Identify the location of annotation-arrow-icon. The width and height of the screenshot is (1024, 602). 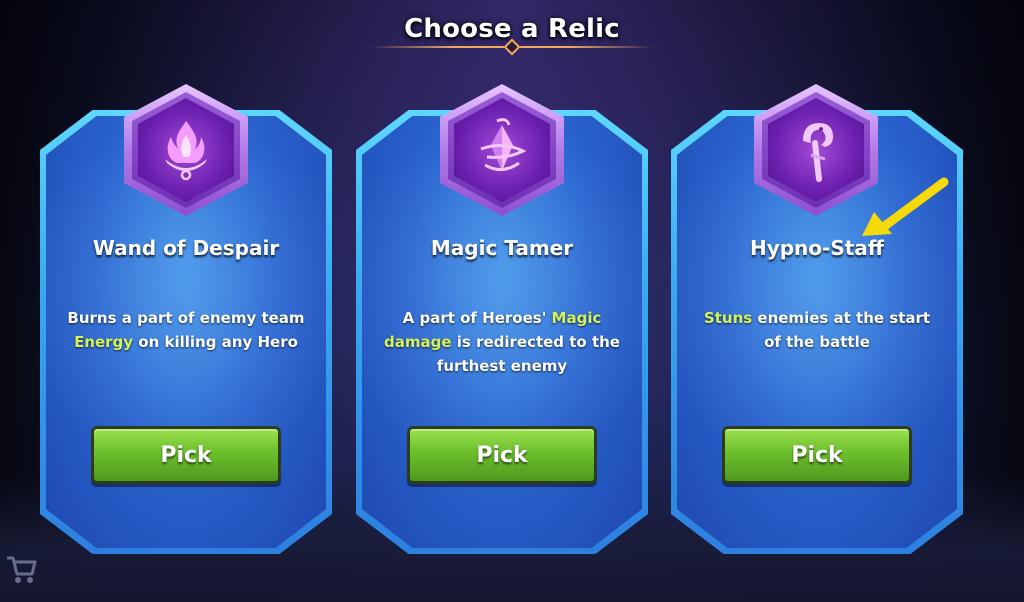
(905, 206).